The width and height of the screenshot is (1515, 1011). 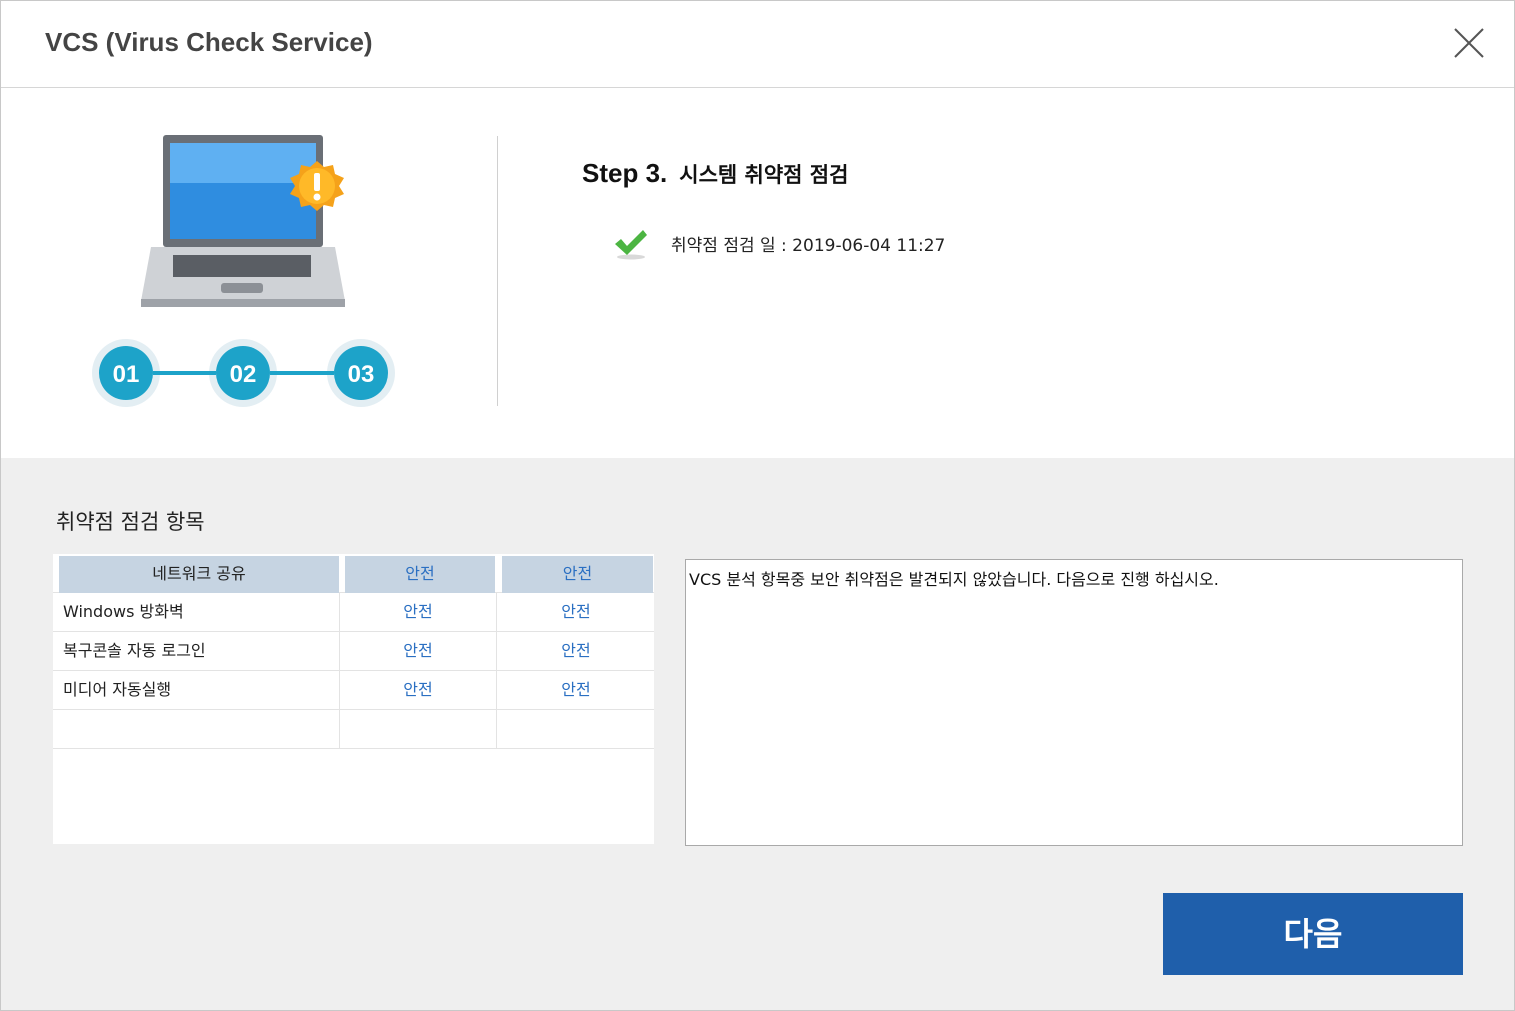 What do you see at coordinates (134, 650) in the screenshot?
I see `item-name: 복구콘솔 자동 로그인` at bounding box center [134, 650].